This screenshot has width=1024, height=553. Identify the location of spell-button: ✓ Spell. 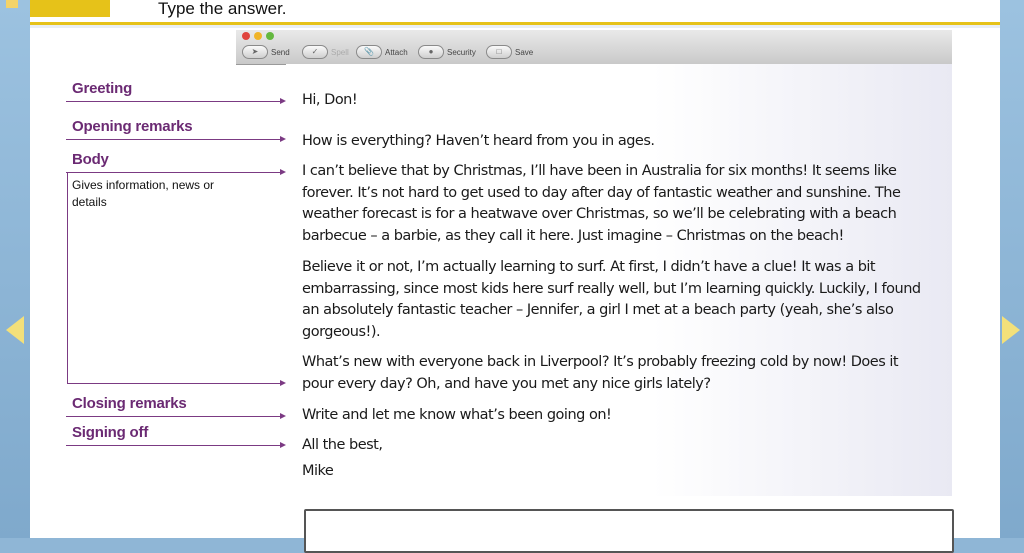
(325, 53).